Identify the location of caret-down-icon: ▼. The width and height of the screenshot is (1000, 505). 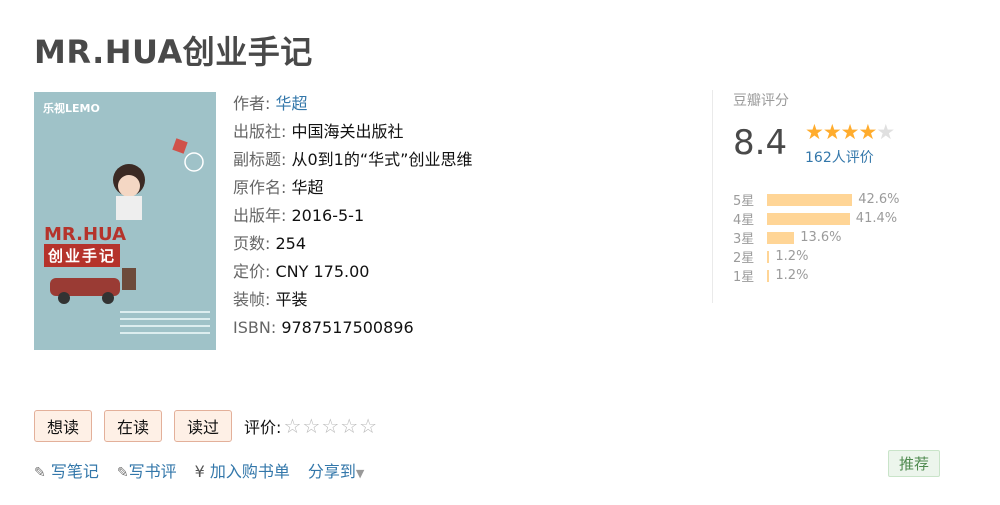
(360, 473).